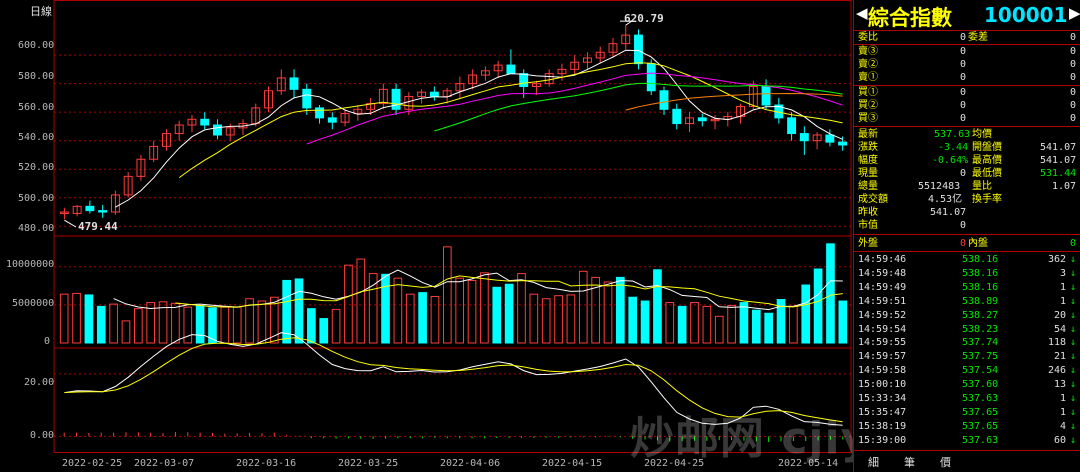  I want to click on period-label: 日線, so click(41, 11).